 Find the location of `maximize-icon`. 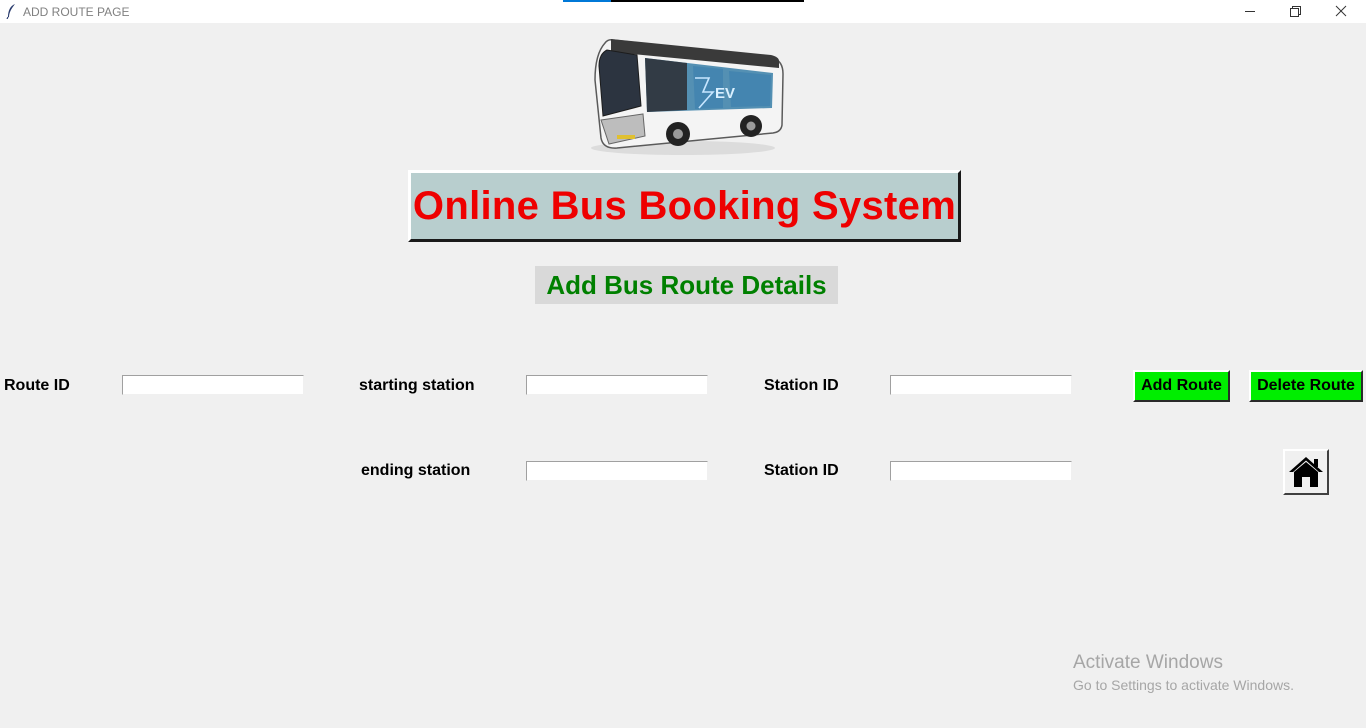

maximize-icon is located at coordinates (1295, 11).